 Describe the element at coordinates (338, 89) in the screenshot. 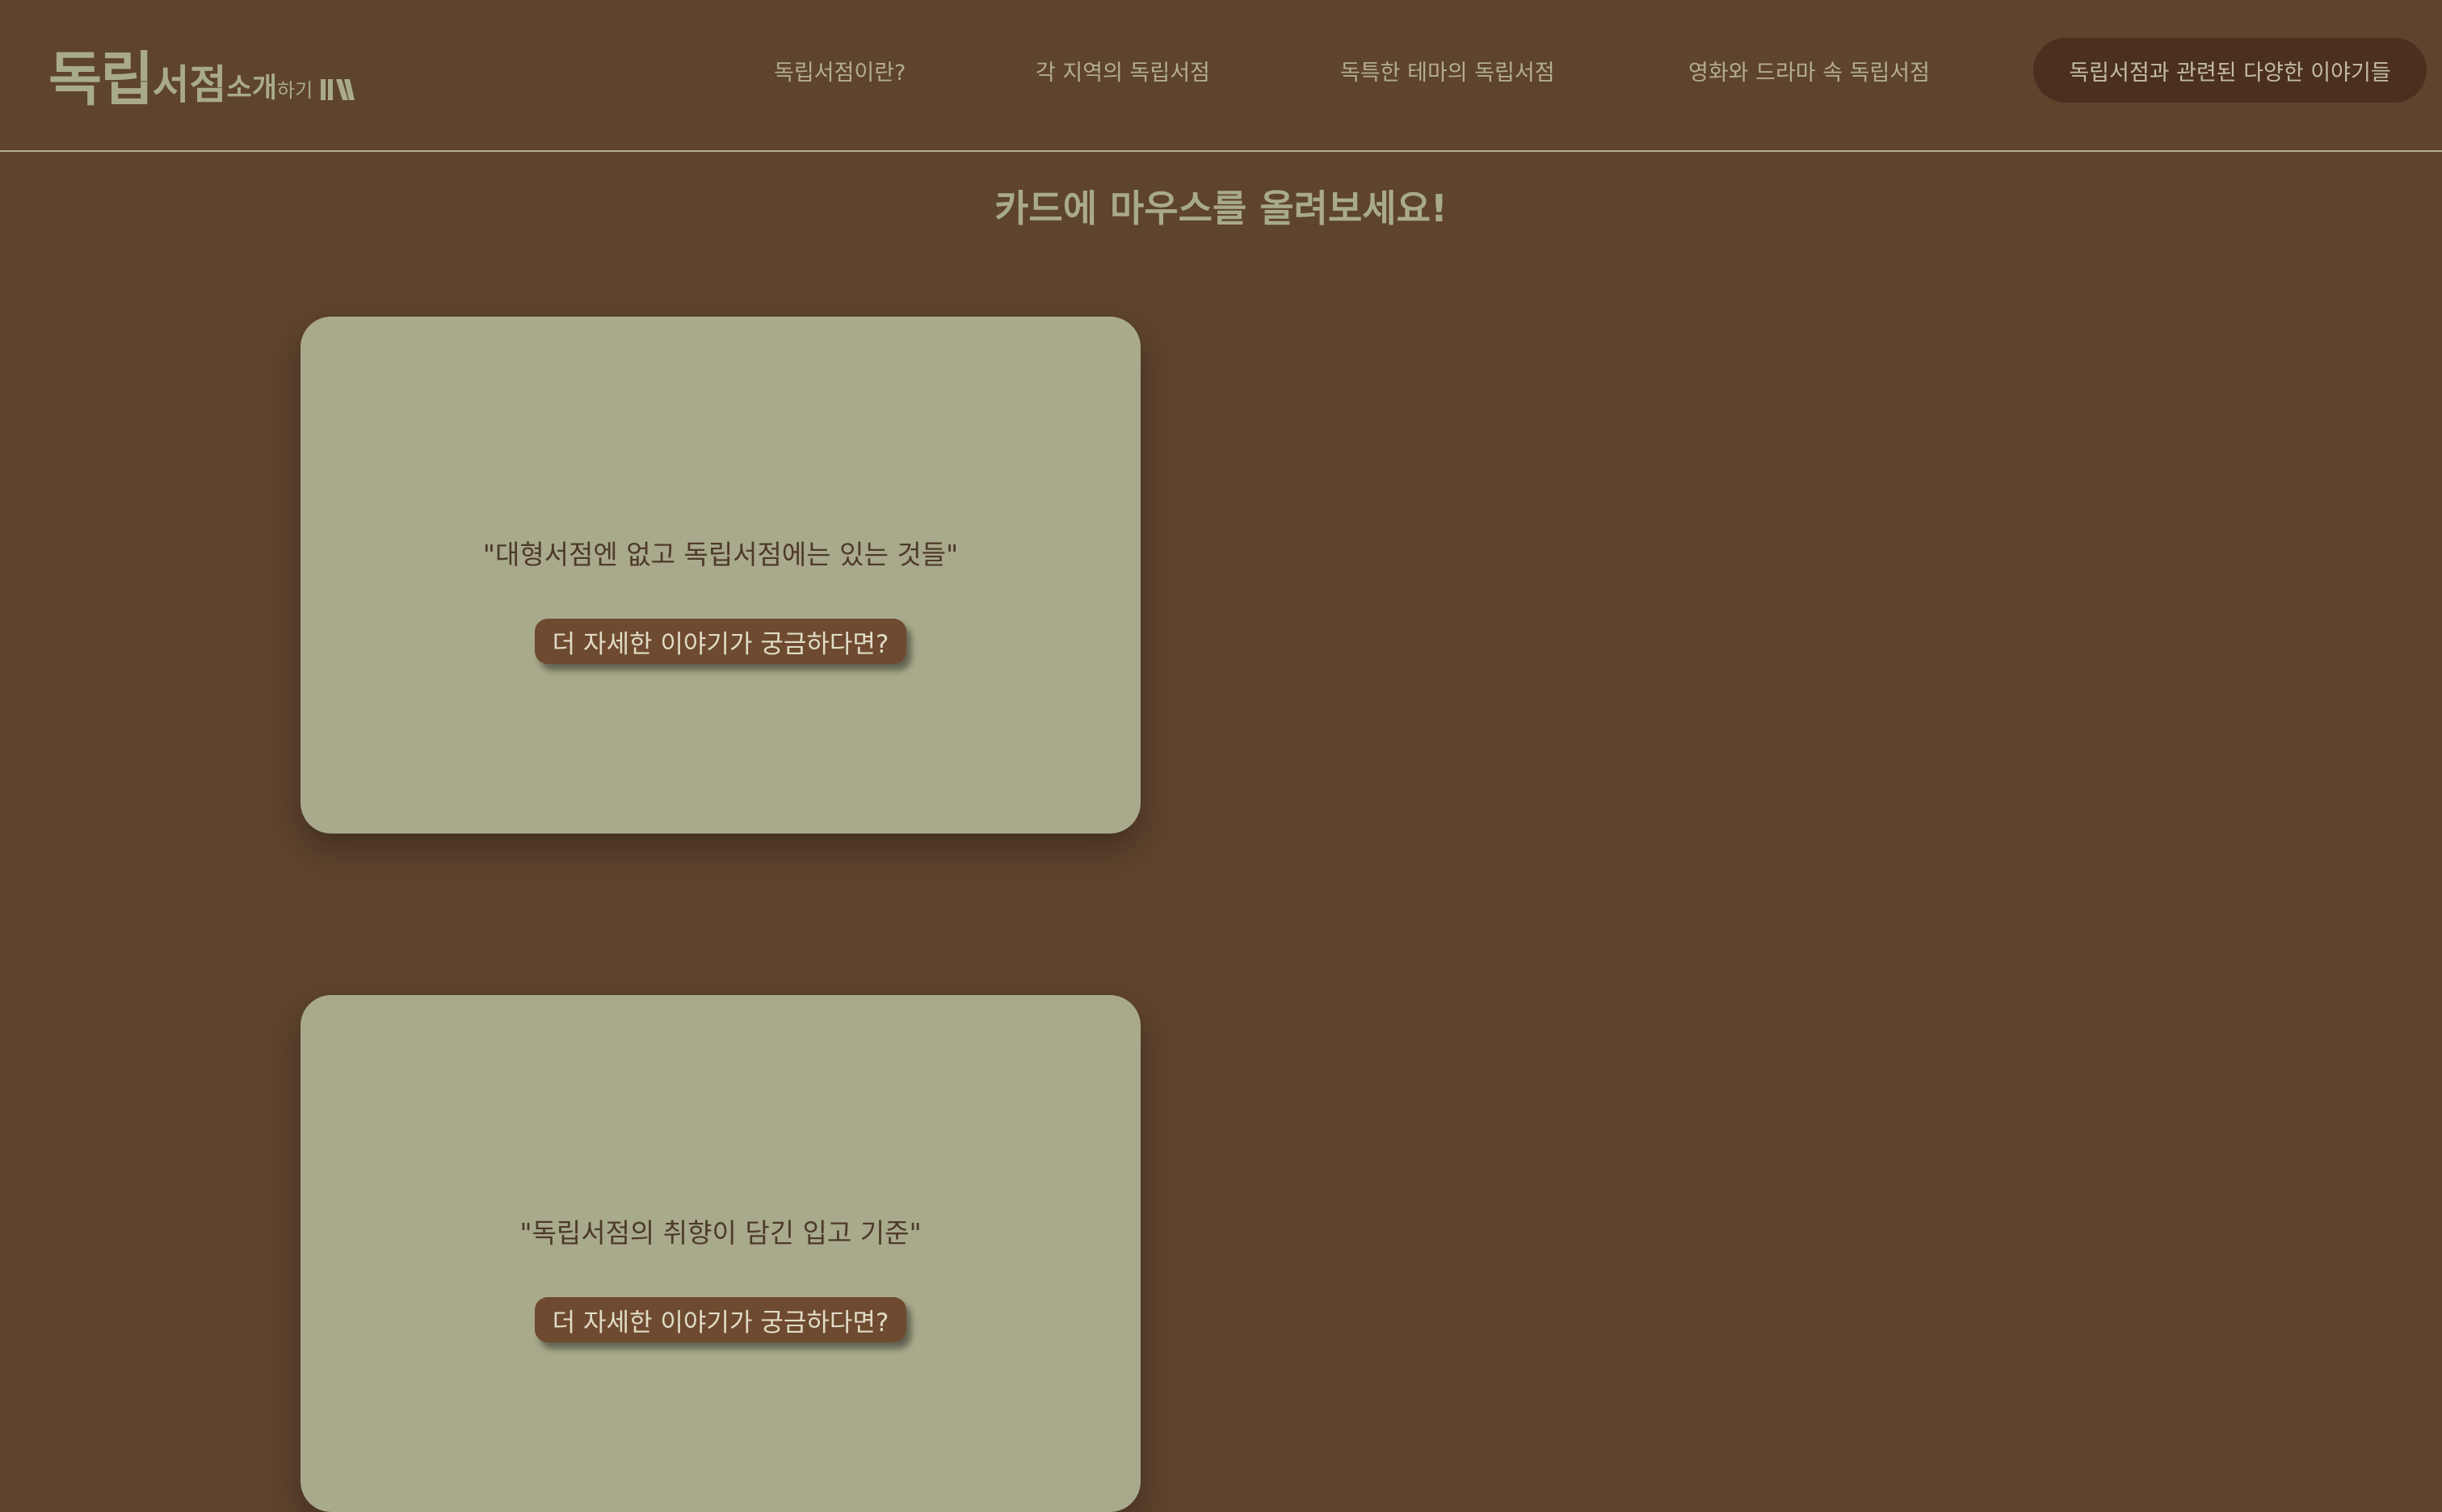

I see `book-stack-icon` at that location.